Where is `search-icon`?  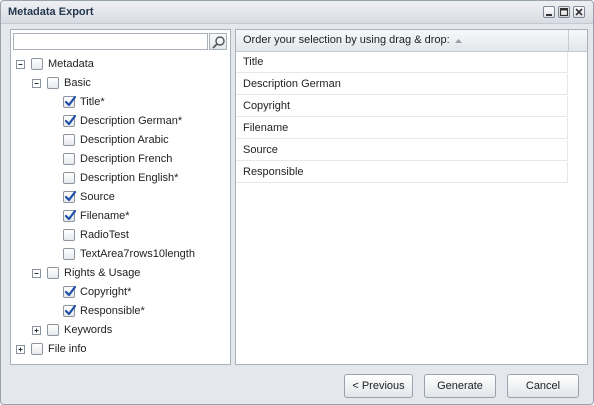
search-icon is located at coordinates (218, 42).